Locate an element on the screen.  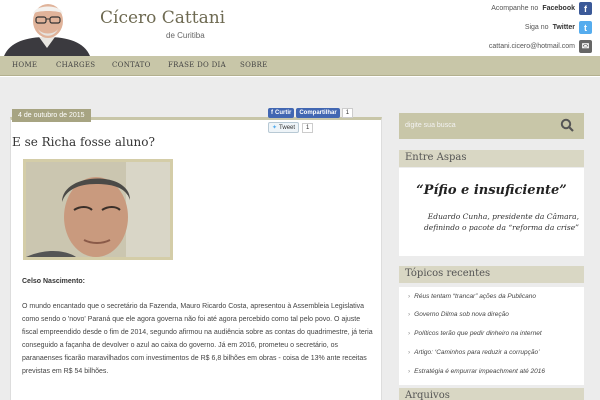
nav-item-home: HOME is located at coordinates (24, 65).